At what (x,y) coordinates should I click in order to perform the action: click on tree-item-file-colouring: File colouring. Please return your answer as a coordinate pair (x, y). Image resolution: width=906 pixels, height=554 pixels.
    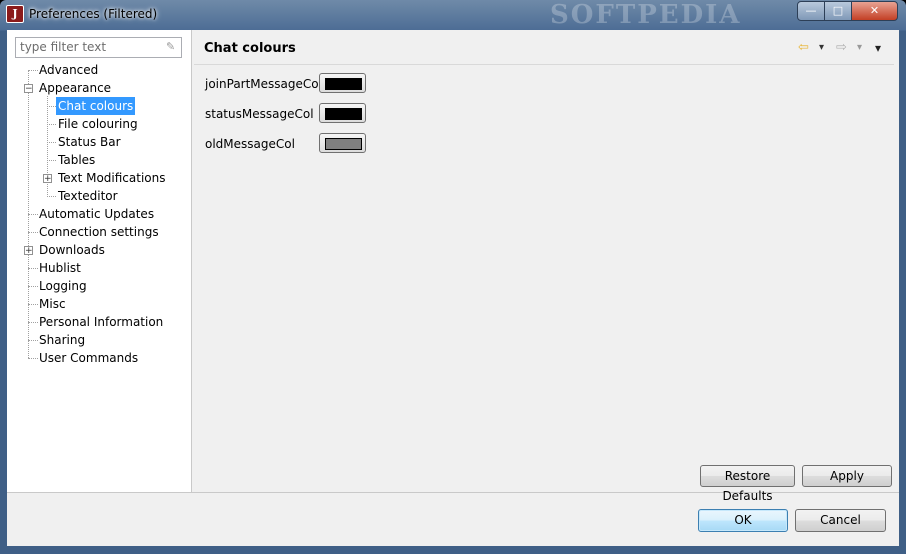
    Looking at the image, I should click on (98, 124).